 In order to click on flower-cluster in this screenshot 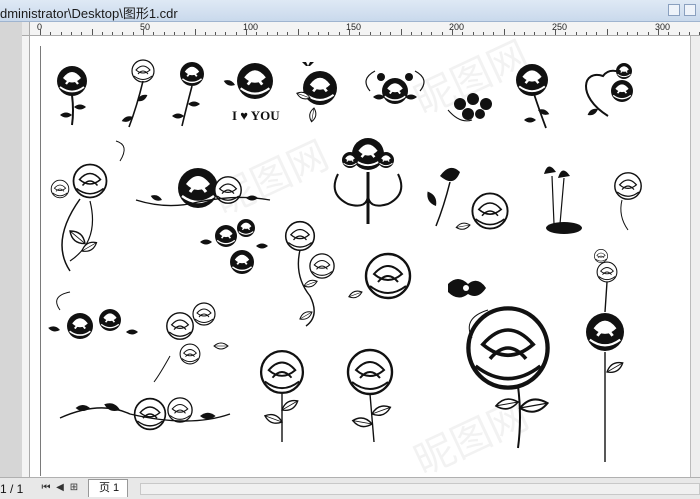, I will do `click(469, 107)`.